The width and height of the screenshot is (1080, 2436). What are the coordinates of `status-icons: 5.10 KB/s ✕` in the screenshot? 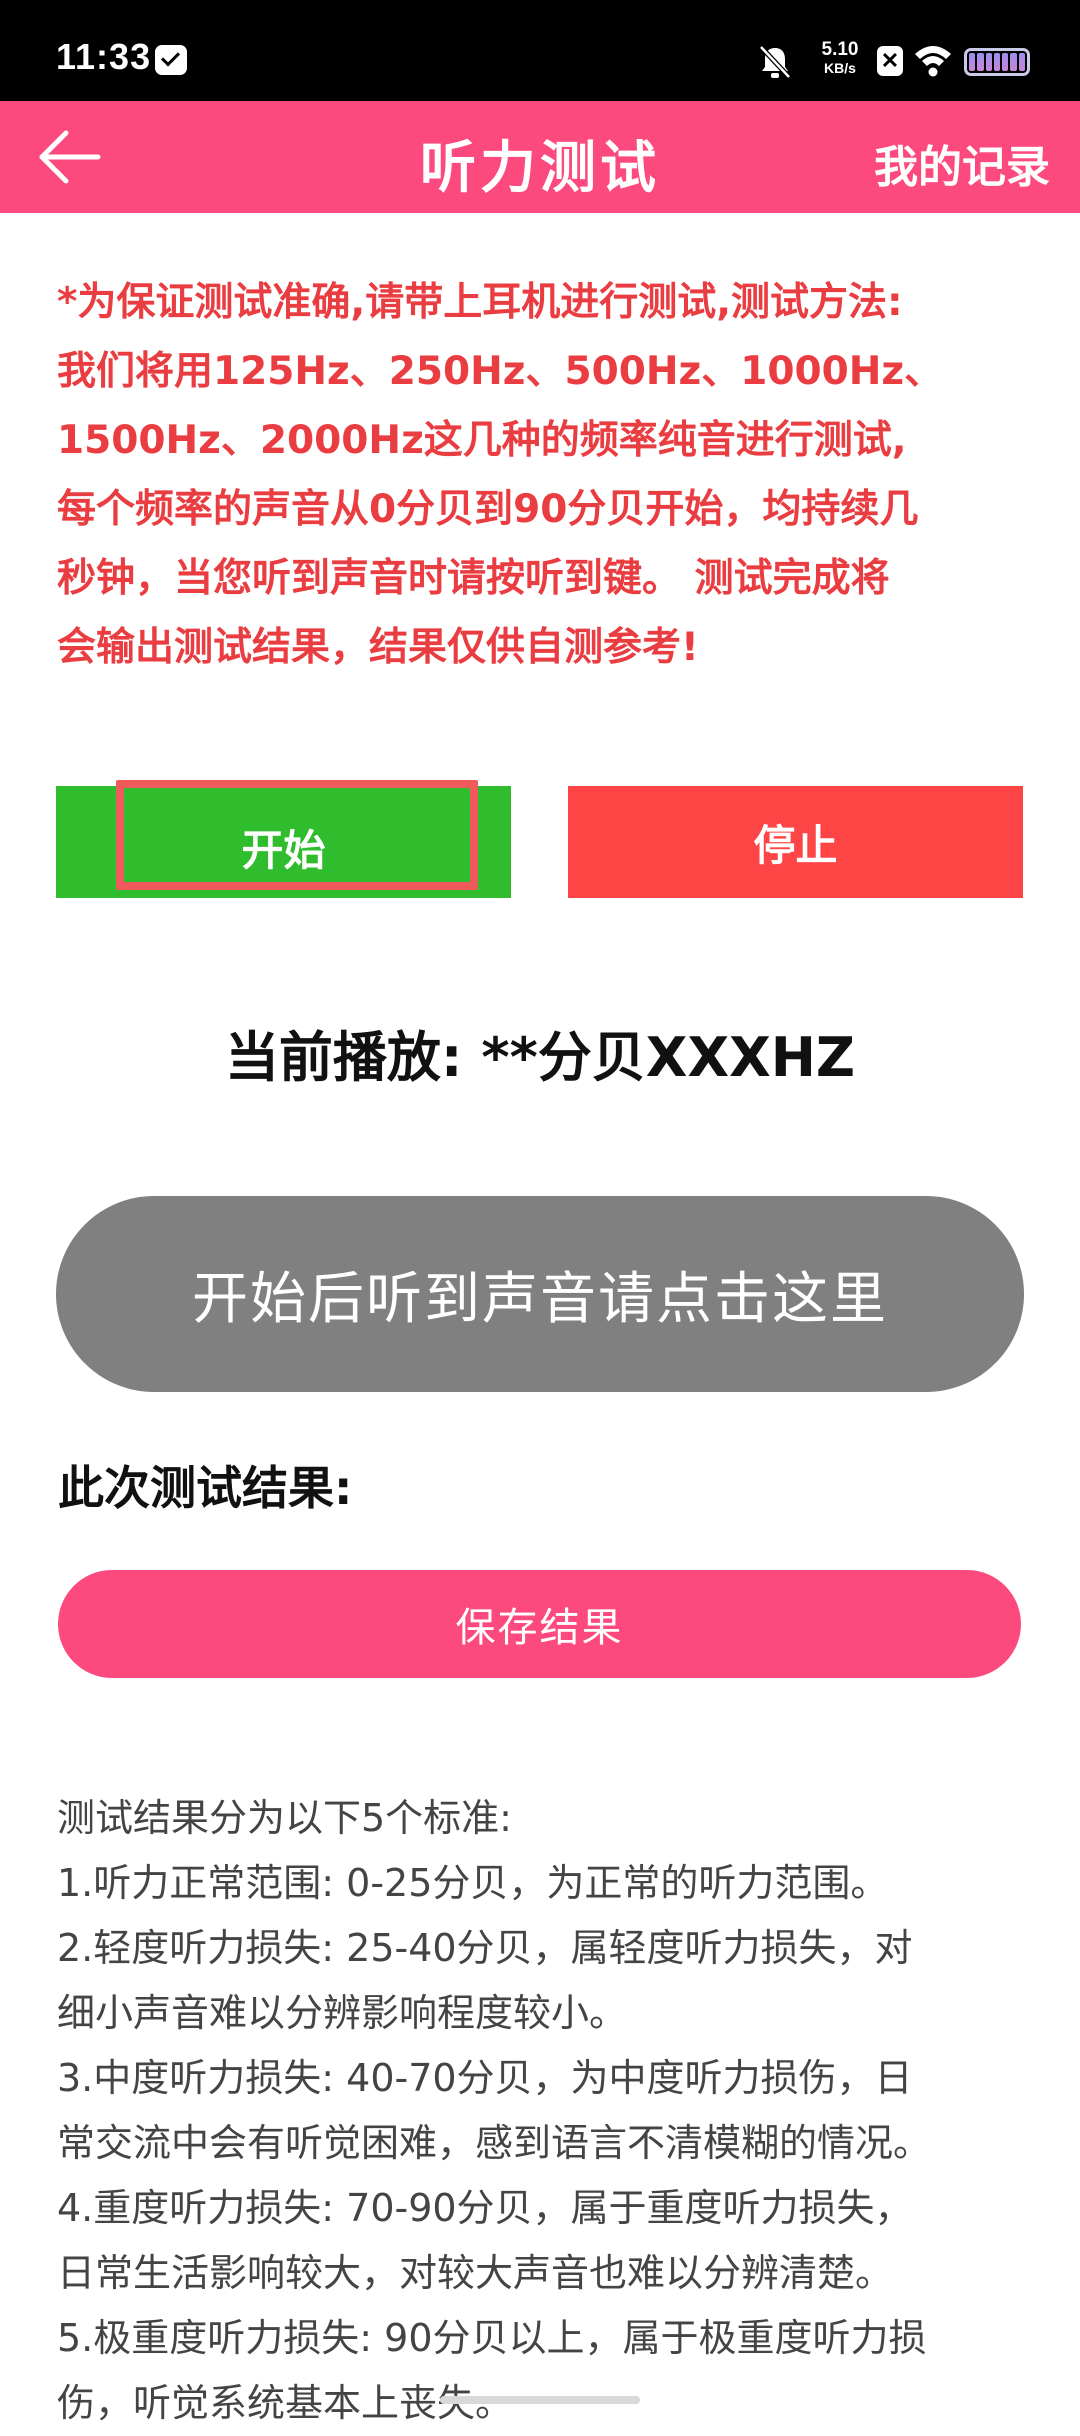 It's located at (880, 50).